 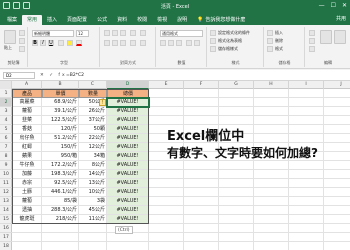 I want to click on quantity-cell: 13公斤, so click(x=93, y=183).